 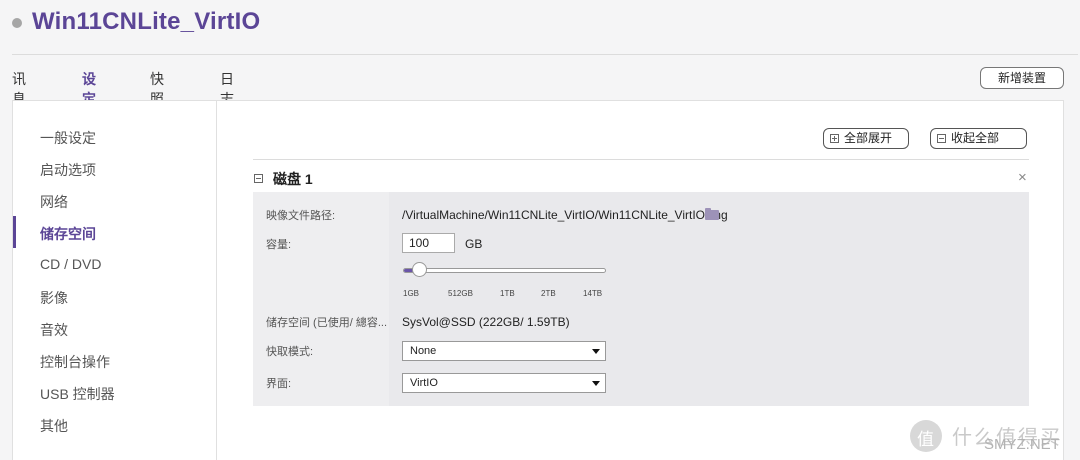 I want to click on collapse-all-label: 收起全部, so click(x=975, y=138).